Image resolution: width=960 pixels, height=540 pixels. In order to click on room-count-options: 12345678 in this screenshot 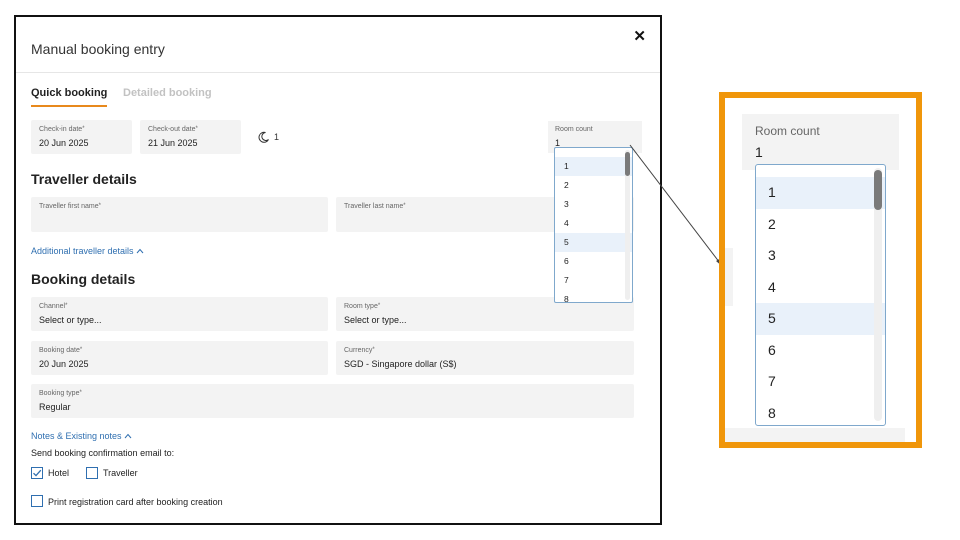, I will do `click(593, 229)`.